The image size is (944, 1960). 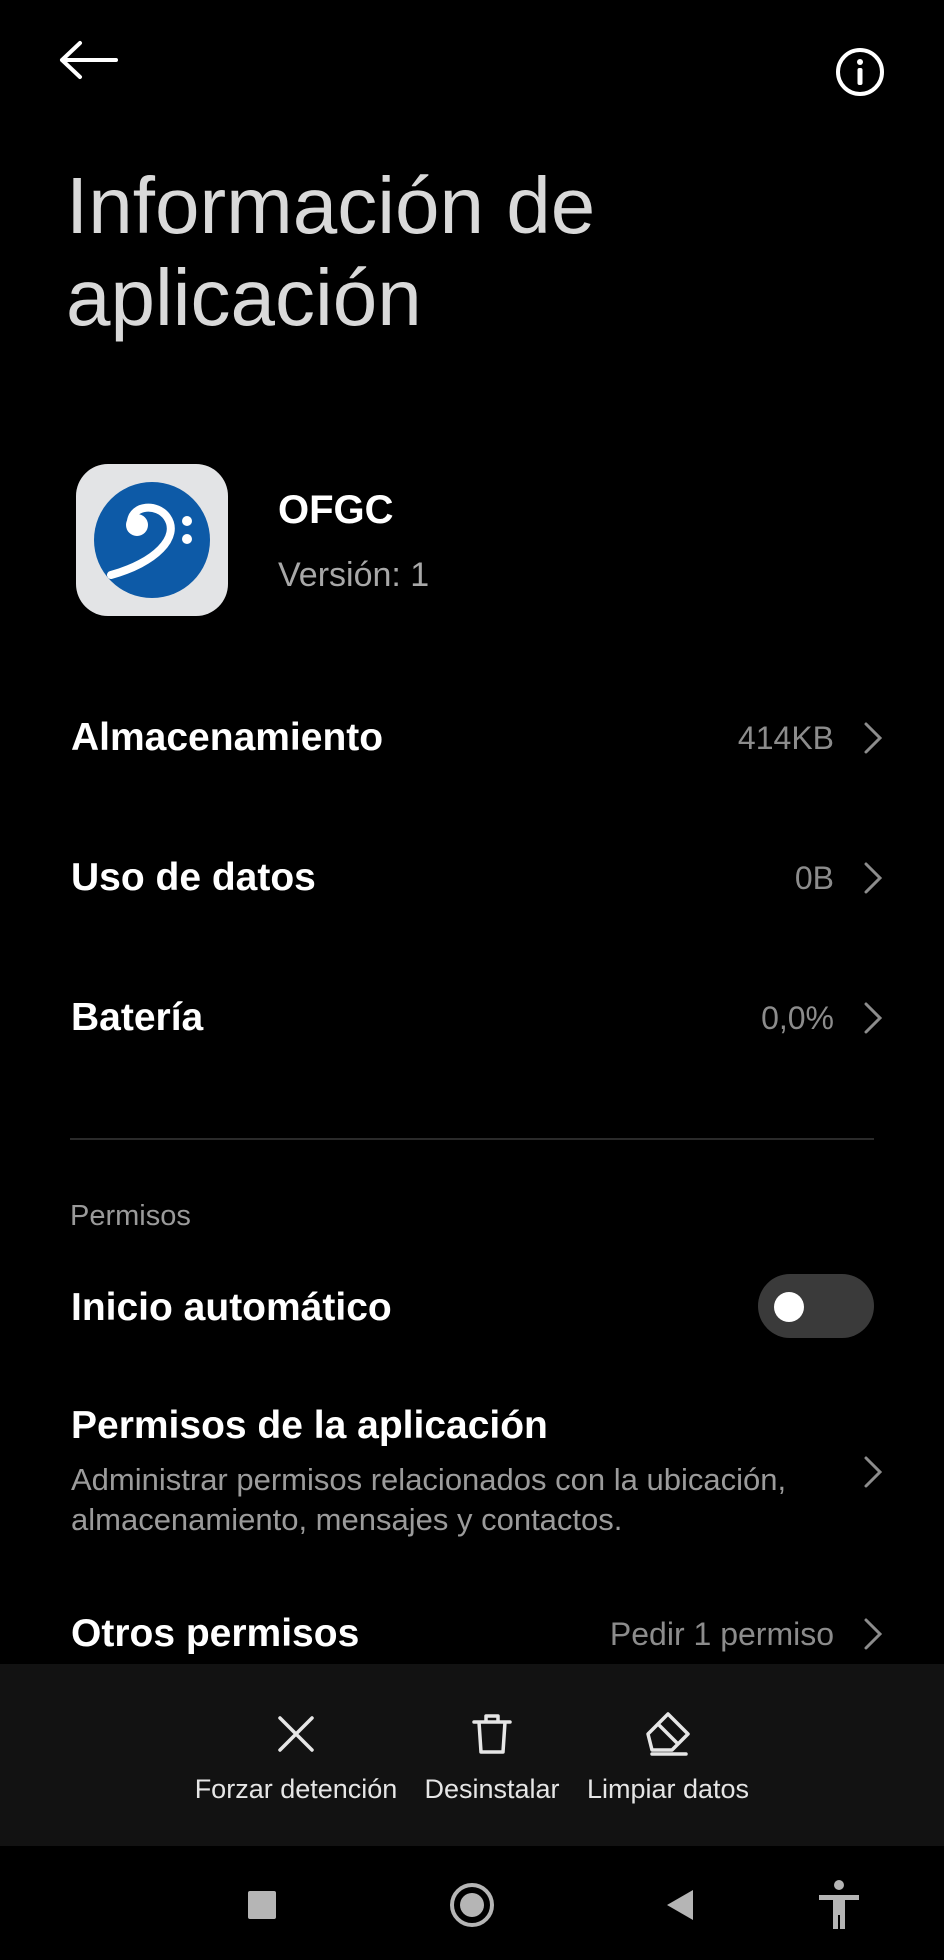 I want to click on other-permissions-value: Pedir 1 permiso, so click(x=721, y=1634).